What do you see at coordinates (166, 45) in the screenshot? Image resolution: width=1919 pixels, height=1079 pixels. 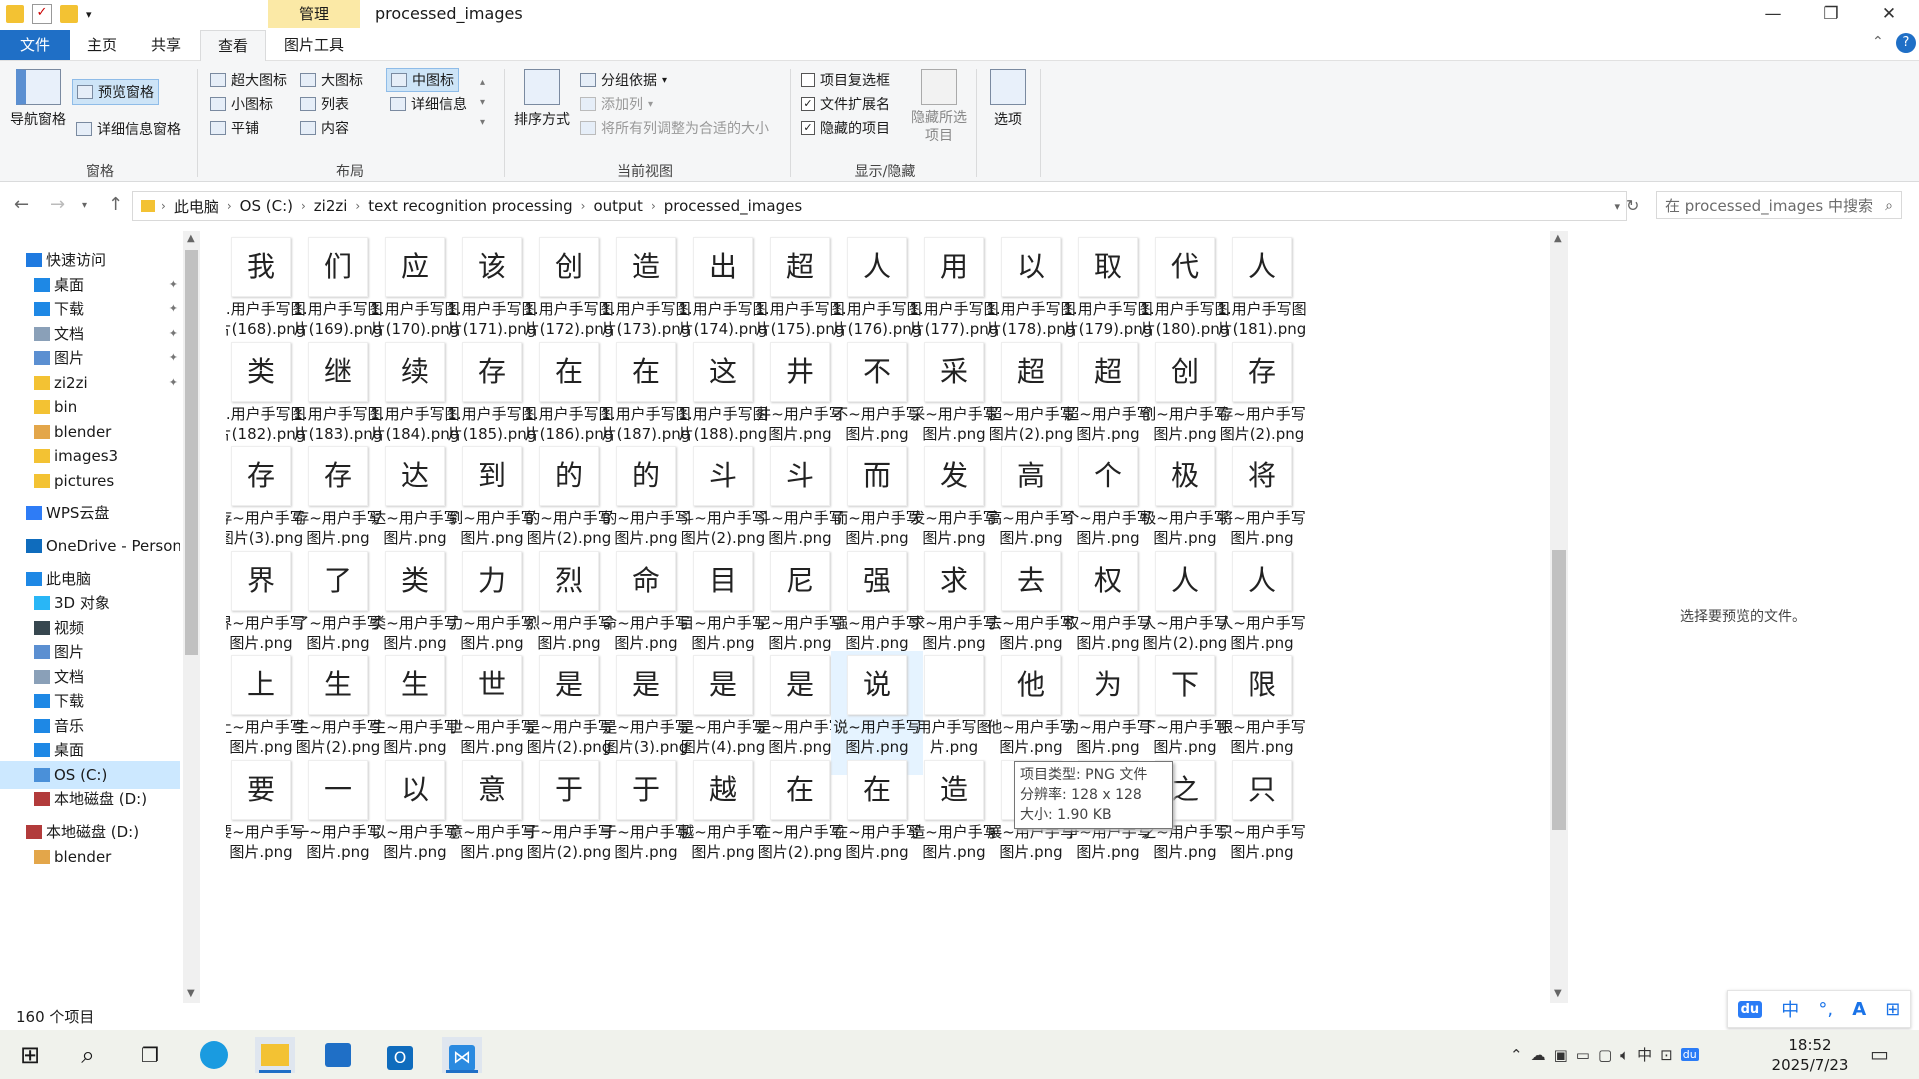 I see `tab-share: 共享` at bounding box center [166, 45].